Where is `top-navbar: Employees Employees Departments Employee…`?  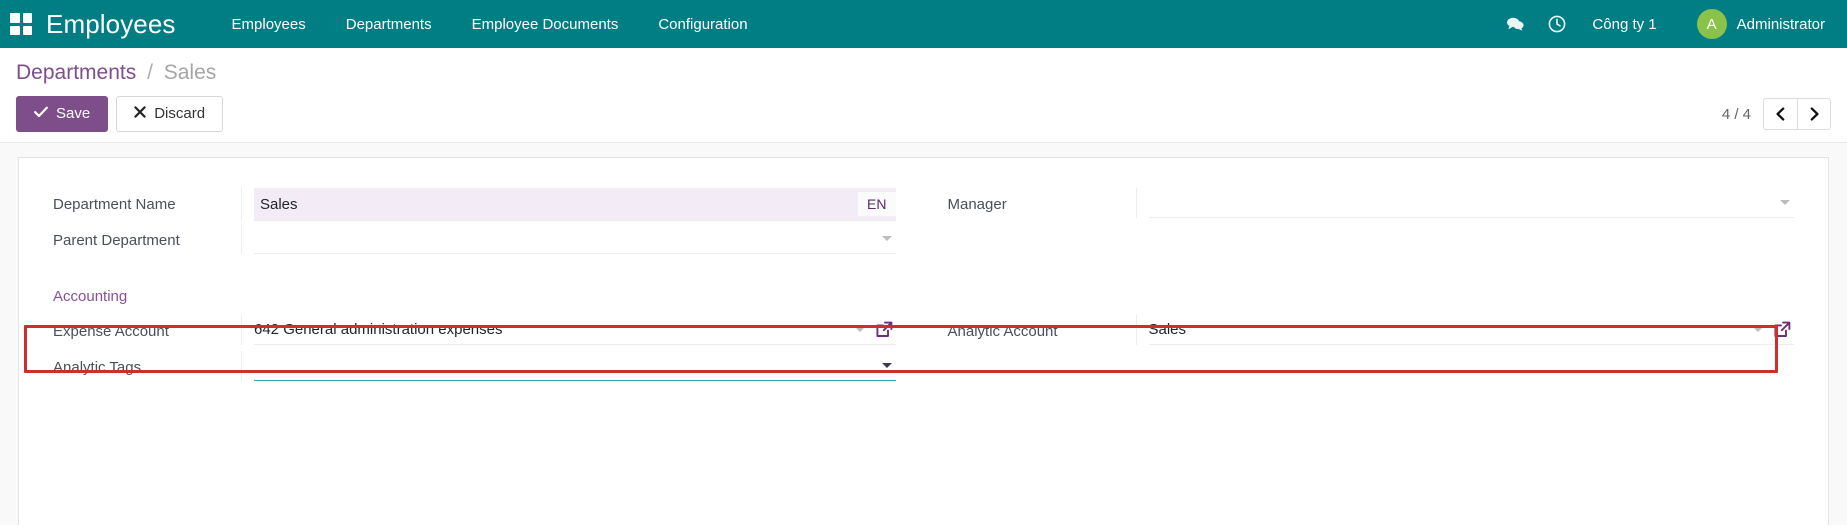 top-navbar: Employees Employees Departments Employee… is located at coordinates (923, 24).